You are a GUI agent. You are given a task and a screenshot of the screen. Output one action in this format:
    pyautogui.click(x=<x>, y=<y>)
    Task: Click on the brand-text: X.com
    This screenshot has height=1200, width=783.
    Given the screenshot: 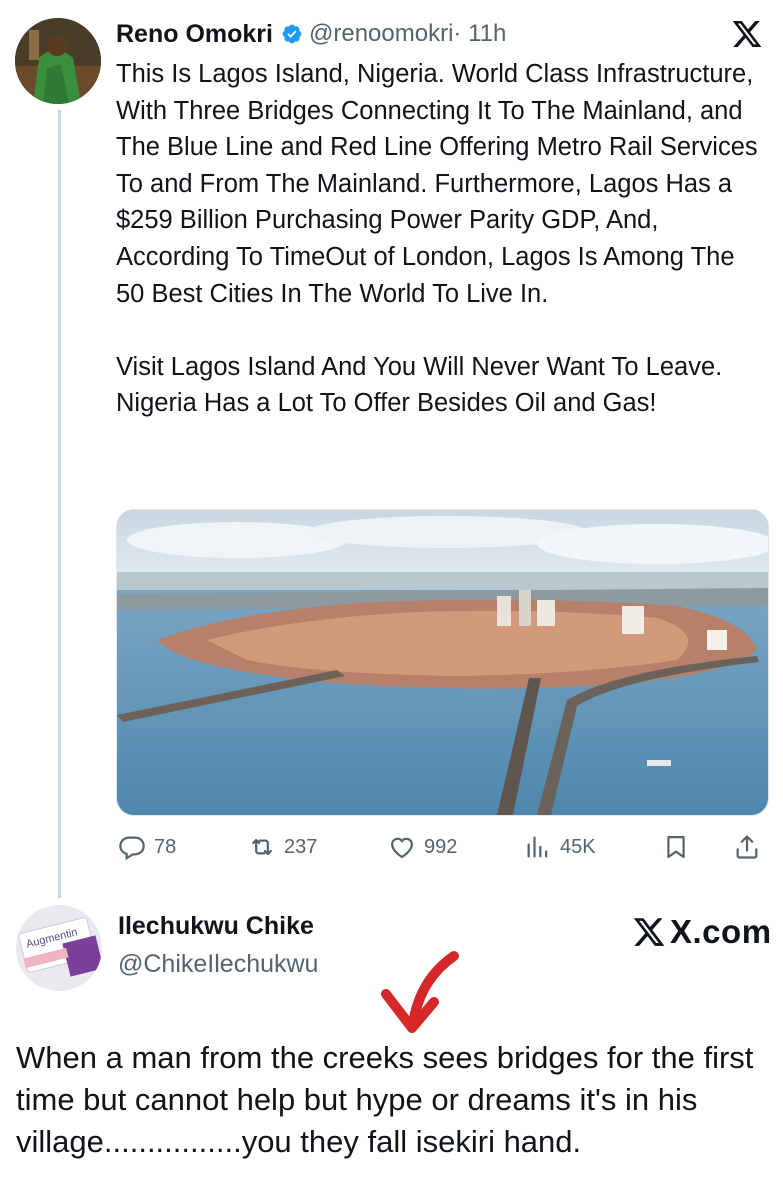 What is the action you would take?
    pyautogui.click(x=721, y=931)
    